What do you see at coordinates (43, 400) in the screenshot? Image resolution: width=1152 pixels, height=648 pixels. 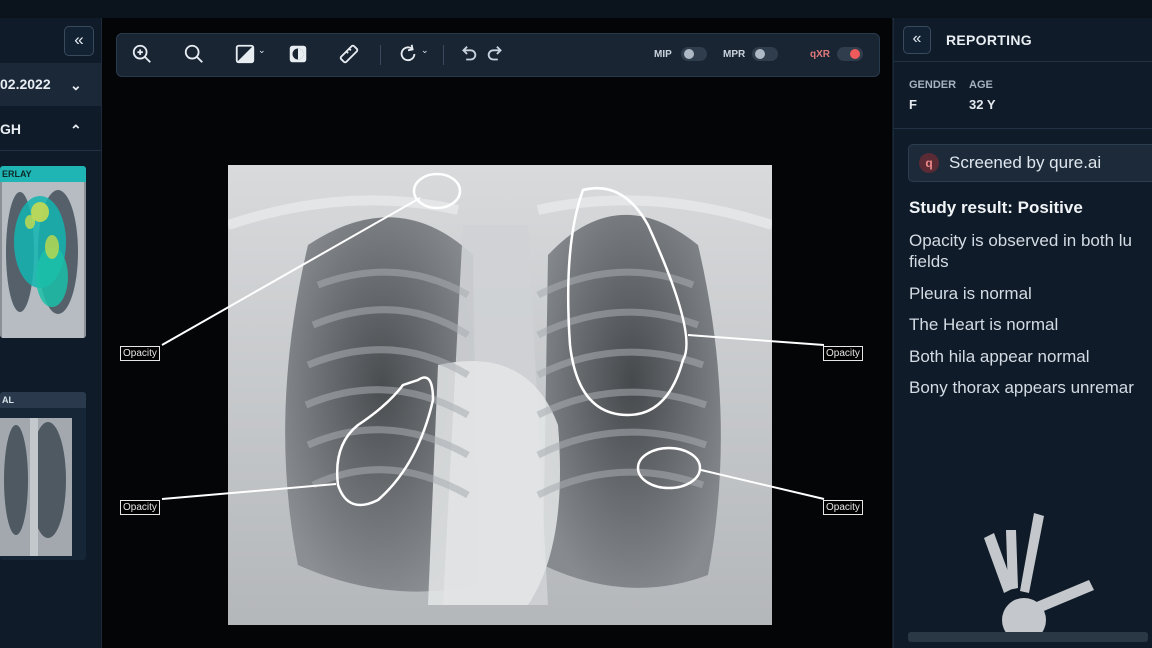 I see `thumbnail-label: AL` at bounding box center [43, 400].